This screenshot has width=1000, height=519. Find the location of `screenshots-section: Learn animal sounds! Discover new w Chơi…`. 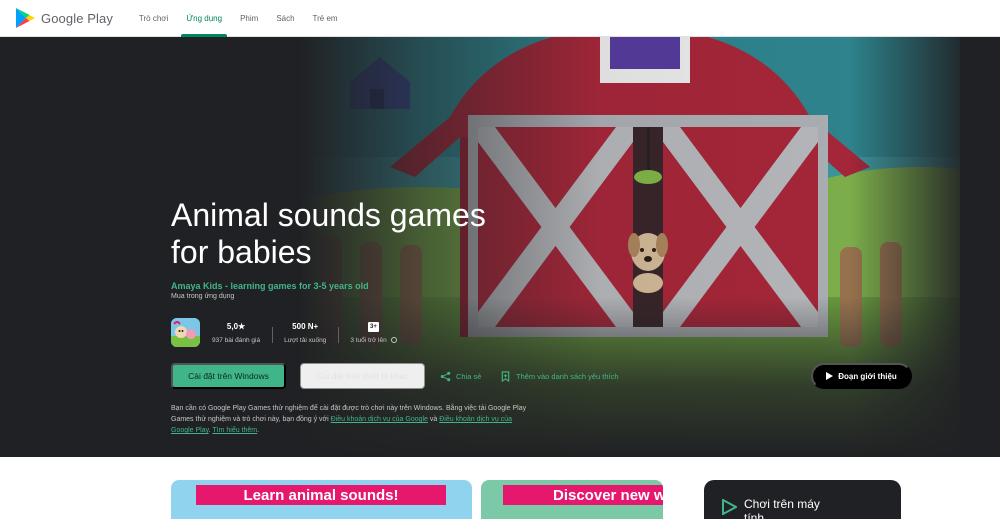

screenshots-section: Learn animal sounds! Discover new w Chơi… is located at coordinates (500, 488).